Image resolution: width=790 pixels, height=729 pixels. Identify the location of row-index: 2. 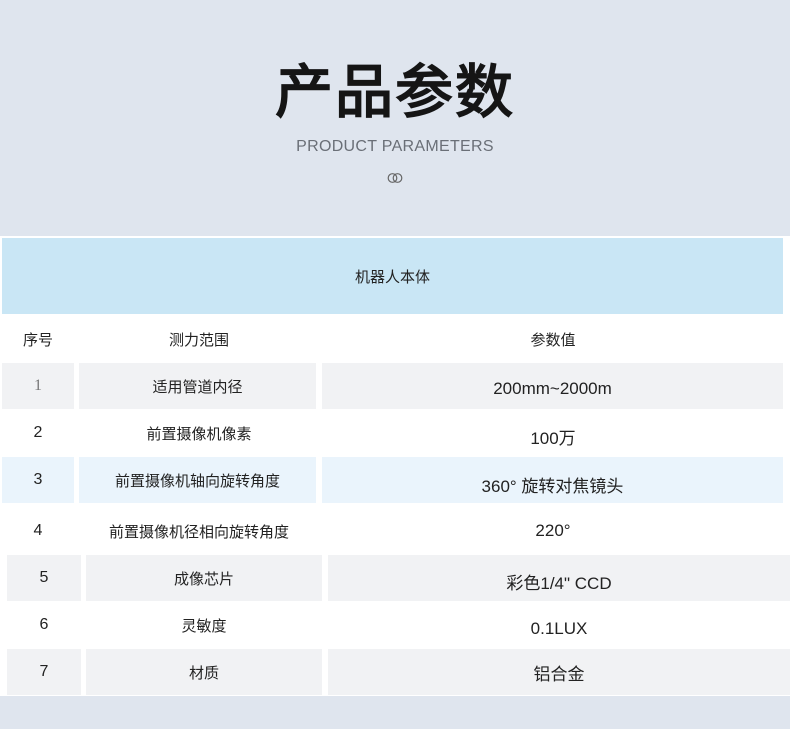
(38, 432).